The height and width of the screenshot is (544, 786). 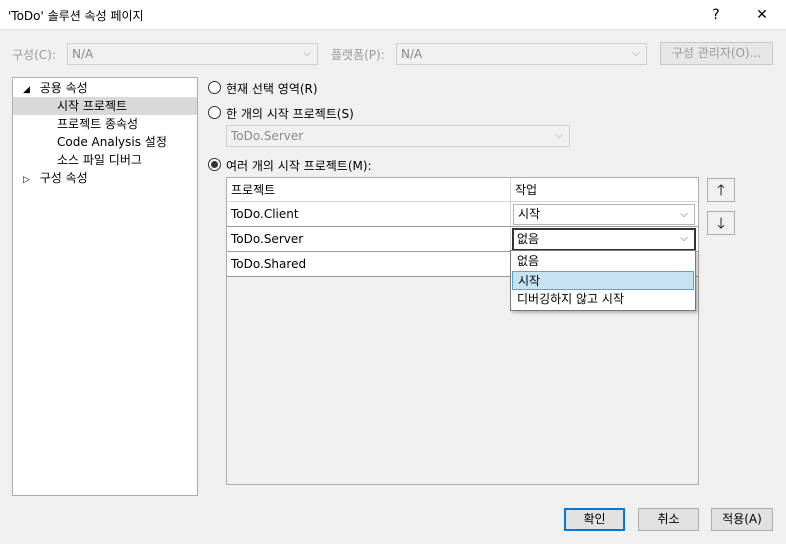 What do you see at coordinates (529, 214) in the screenshot?
I see `action-value: 시작` at bounding box center [529, 214].